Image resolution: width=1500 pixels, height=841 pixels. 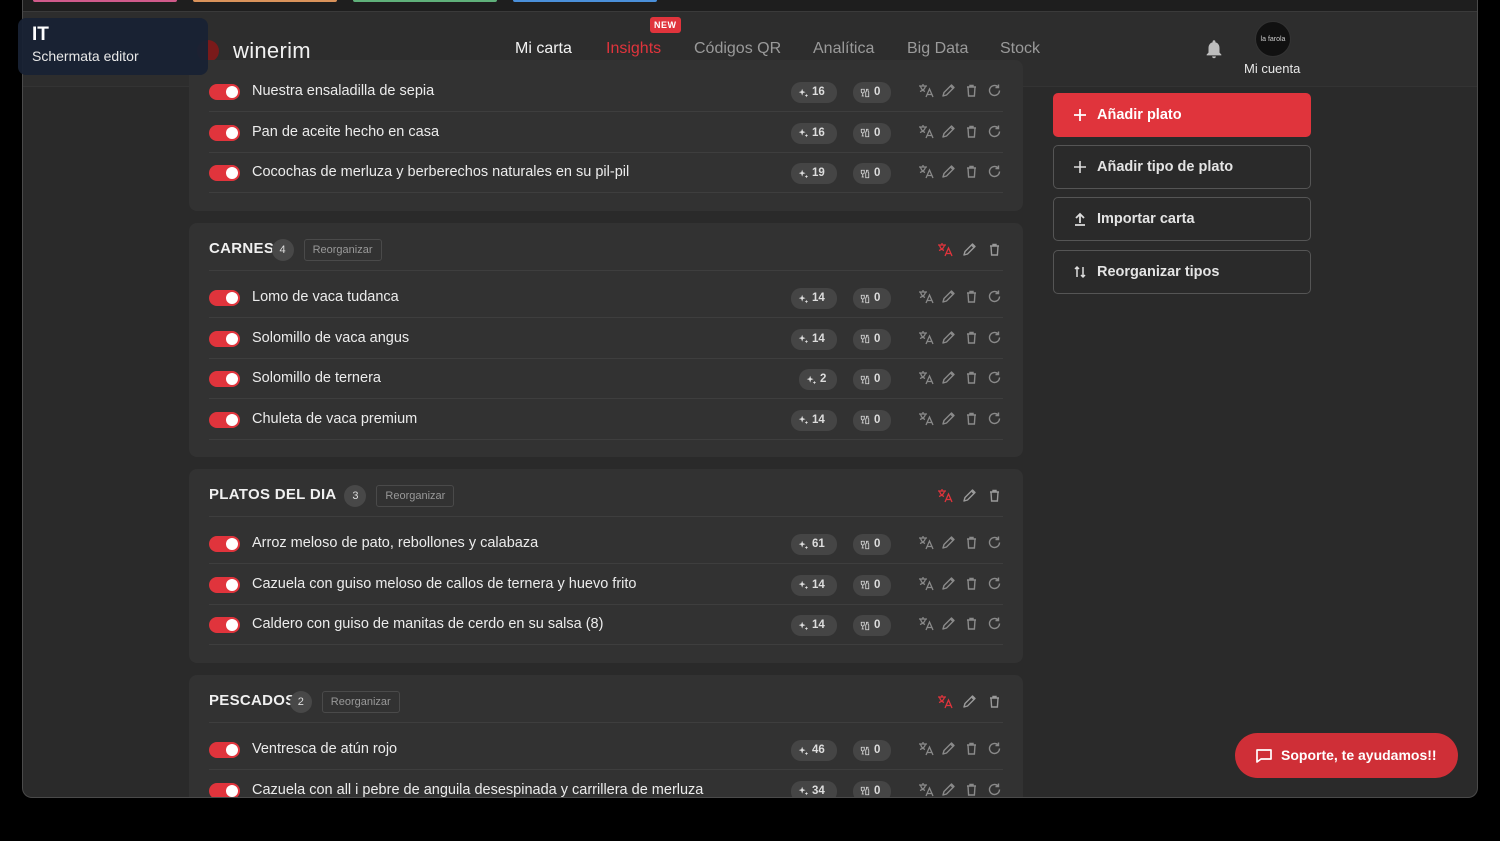 I want to click on support-chat-button: Soporte, te ayudamos!!, so click(x=1346, y=755).